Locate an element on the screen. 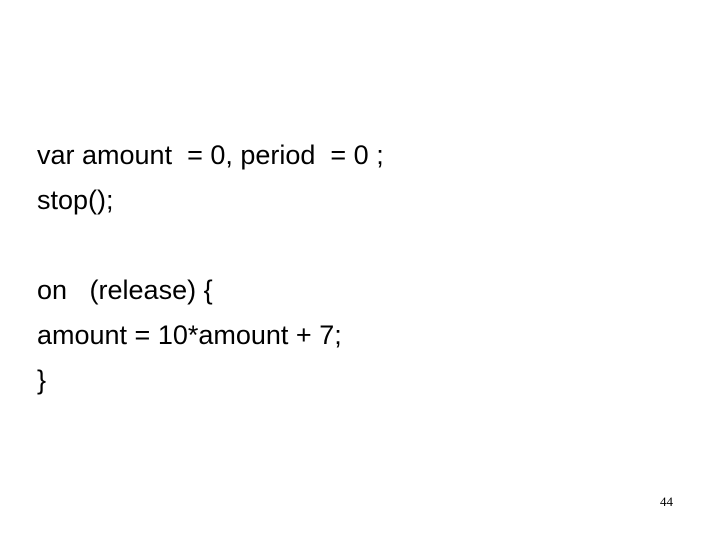 The width and height of the screenshot is (720, 540). code-line-3-blank is located at coordinates (357, 245).